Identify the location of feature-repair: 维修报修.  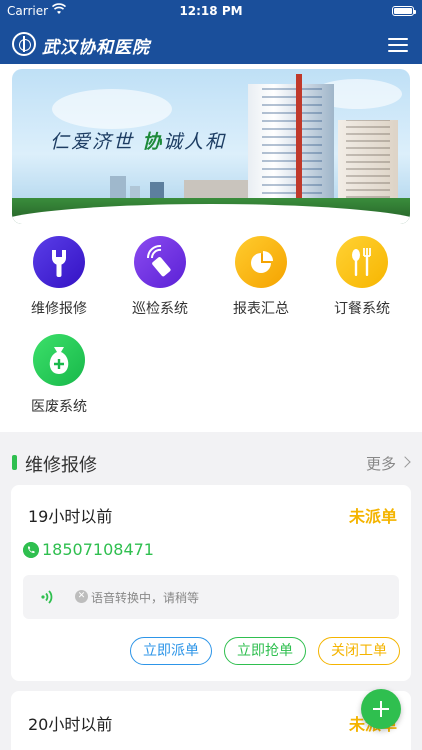
(59, 277).